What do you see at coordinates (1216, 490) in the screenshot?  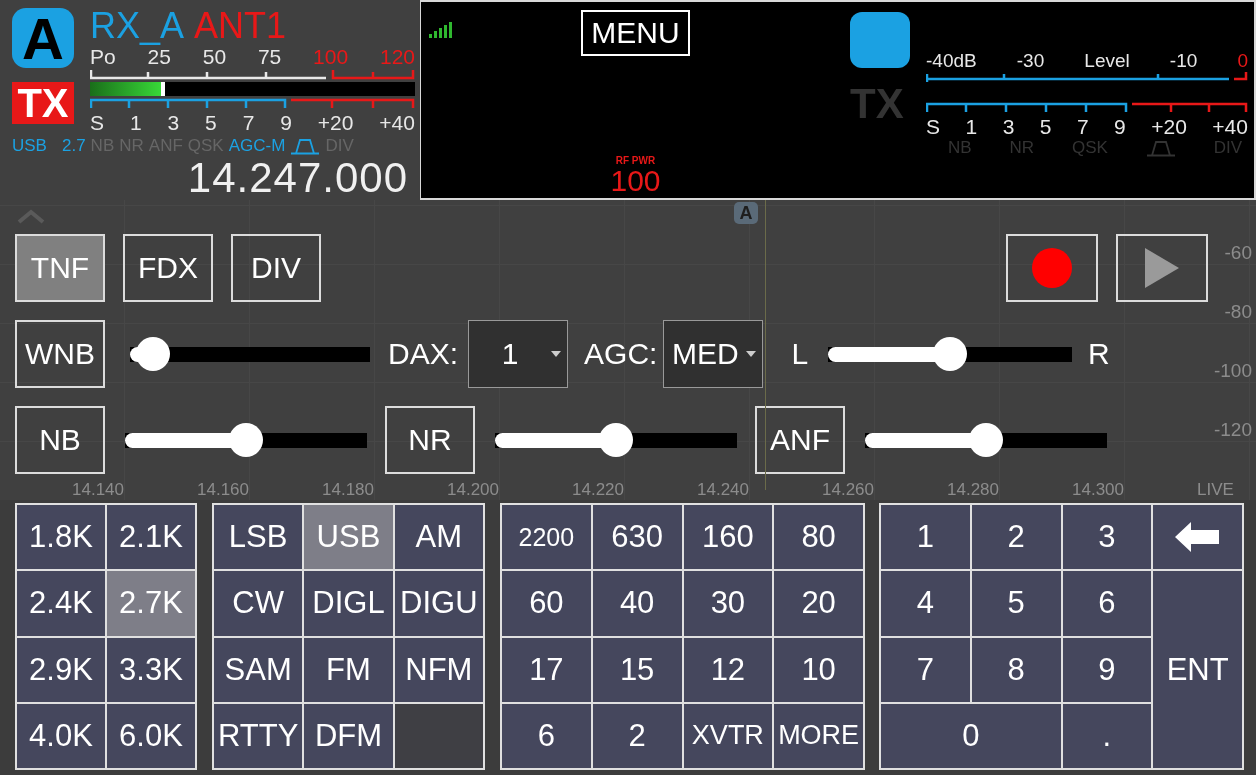 I see `frequency-tick-label: LIVE` at bounding box center [1216, 490].